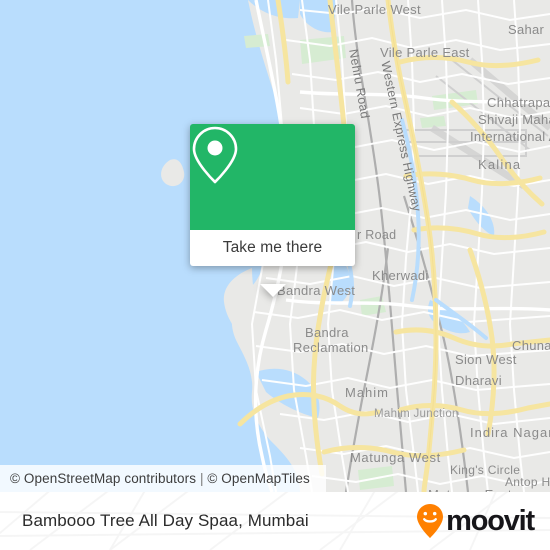  Describe the element at coordinates (490, 520) in the screenshot. I see `moovit-wordmark: moovit` at that location.